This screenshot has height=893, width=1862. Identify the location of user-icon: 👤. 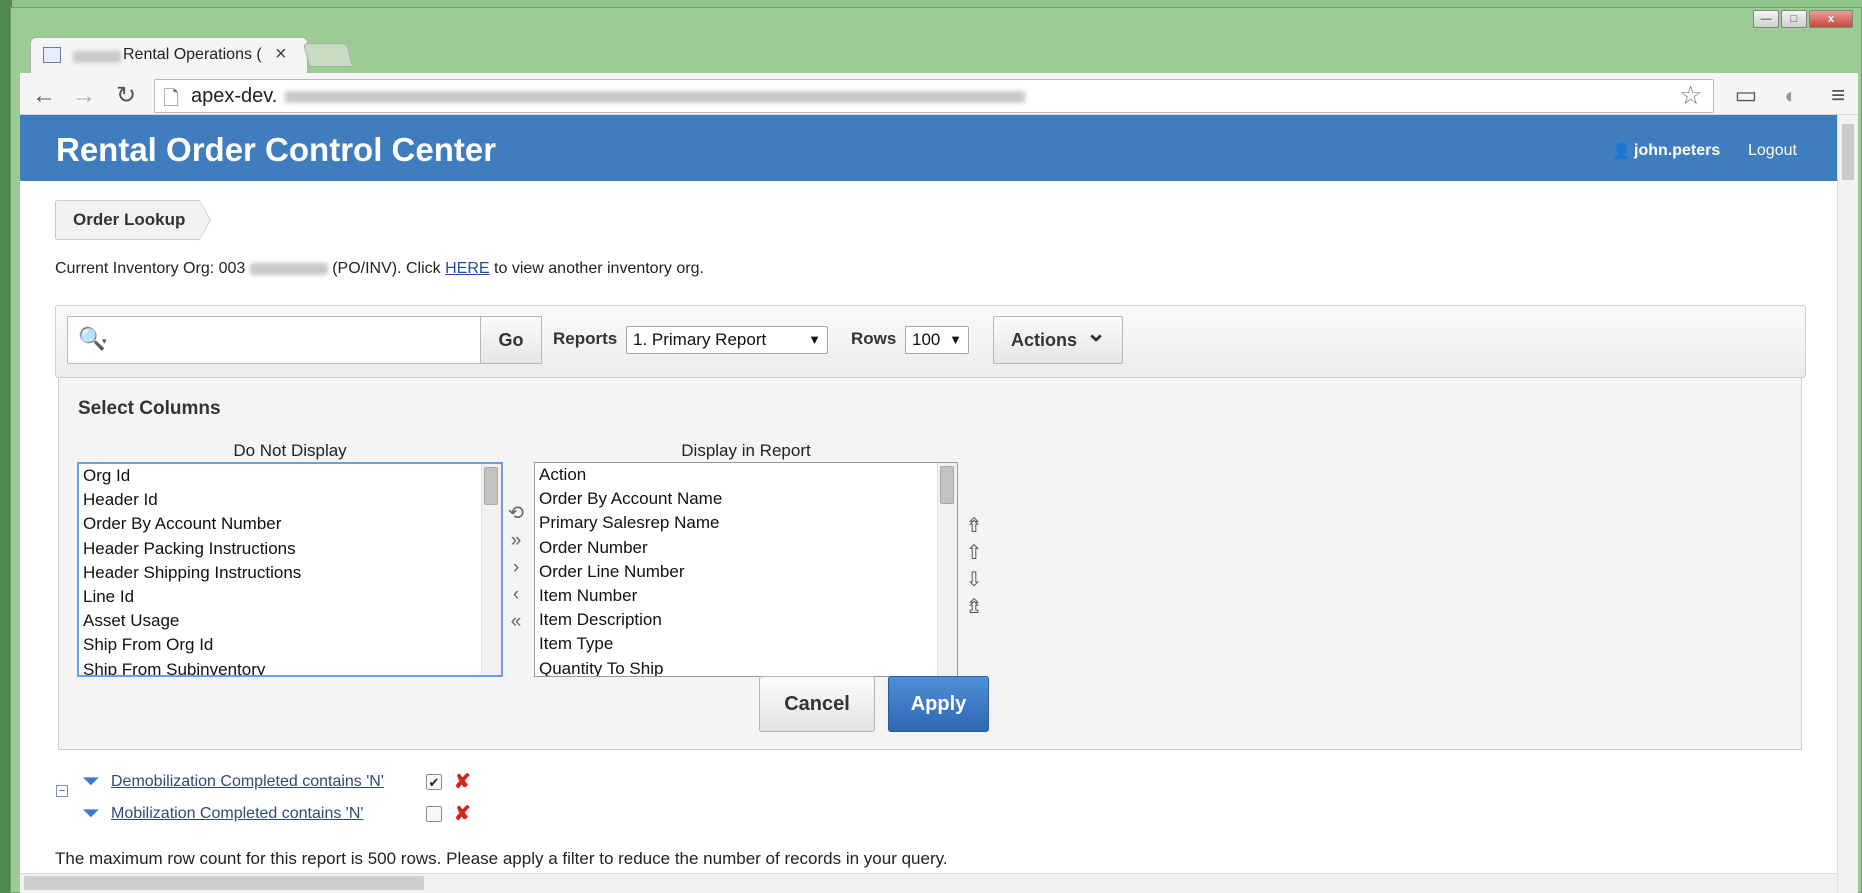
(1621, 151).